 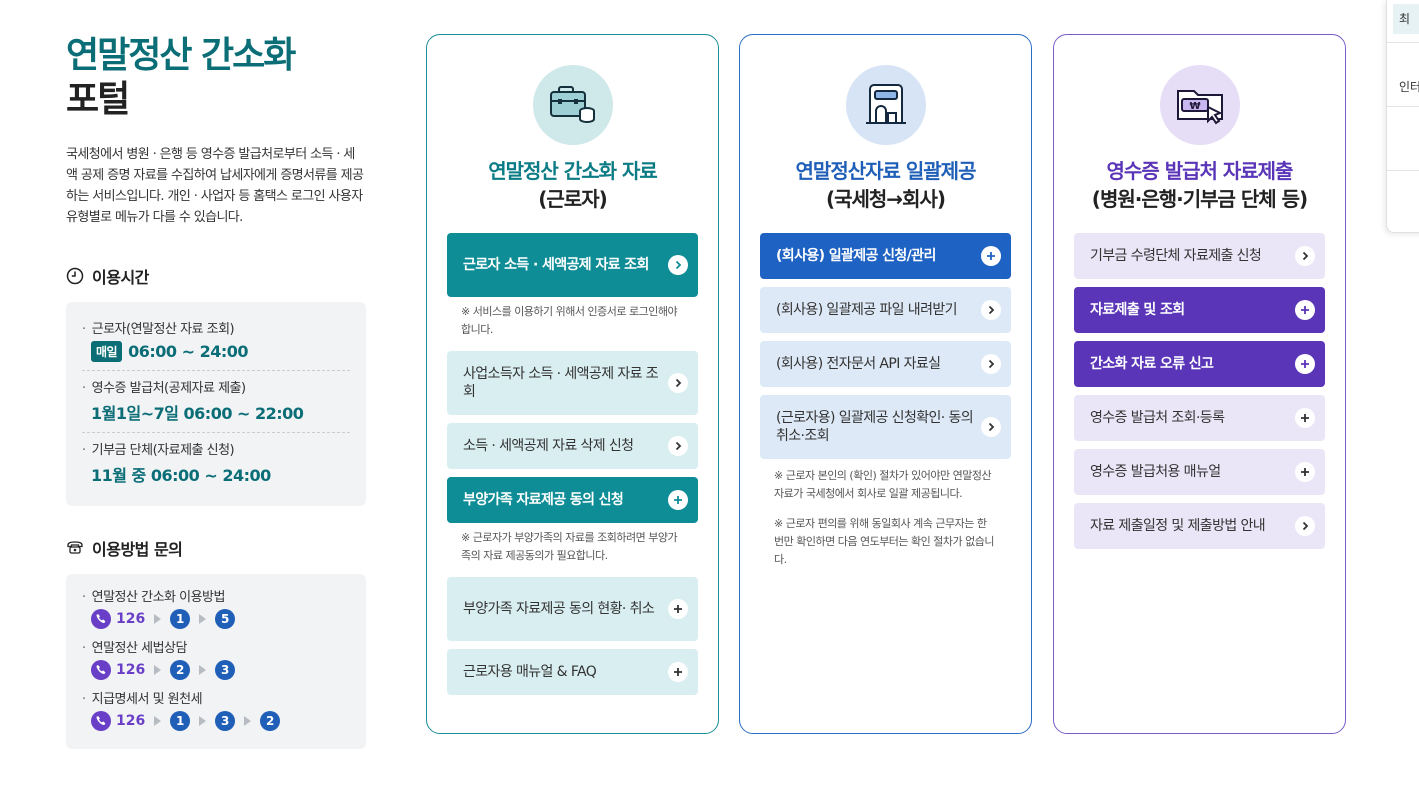 I want to click on menu-button-label: 사업소득자 소득 · 세액공제 자료 조회, so click(x=561, y=383).